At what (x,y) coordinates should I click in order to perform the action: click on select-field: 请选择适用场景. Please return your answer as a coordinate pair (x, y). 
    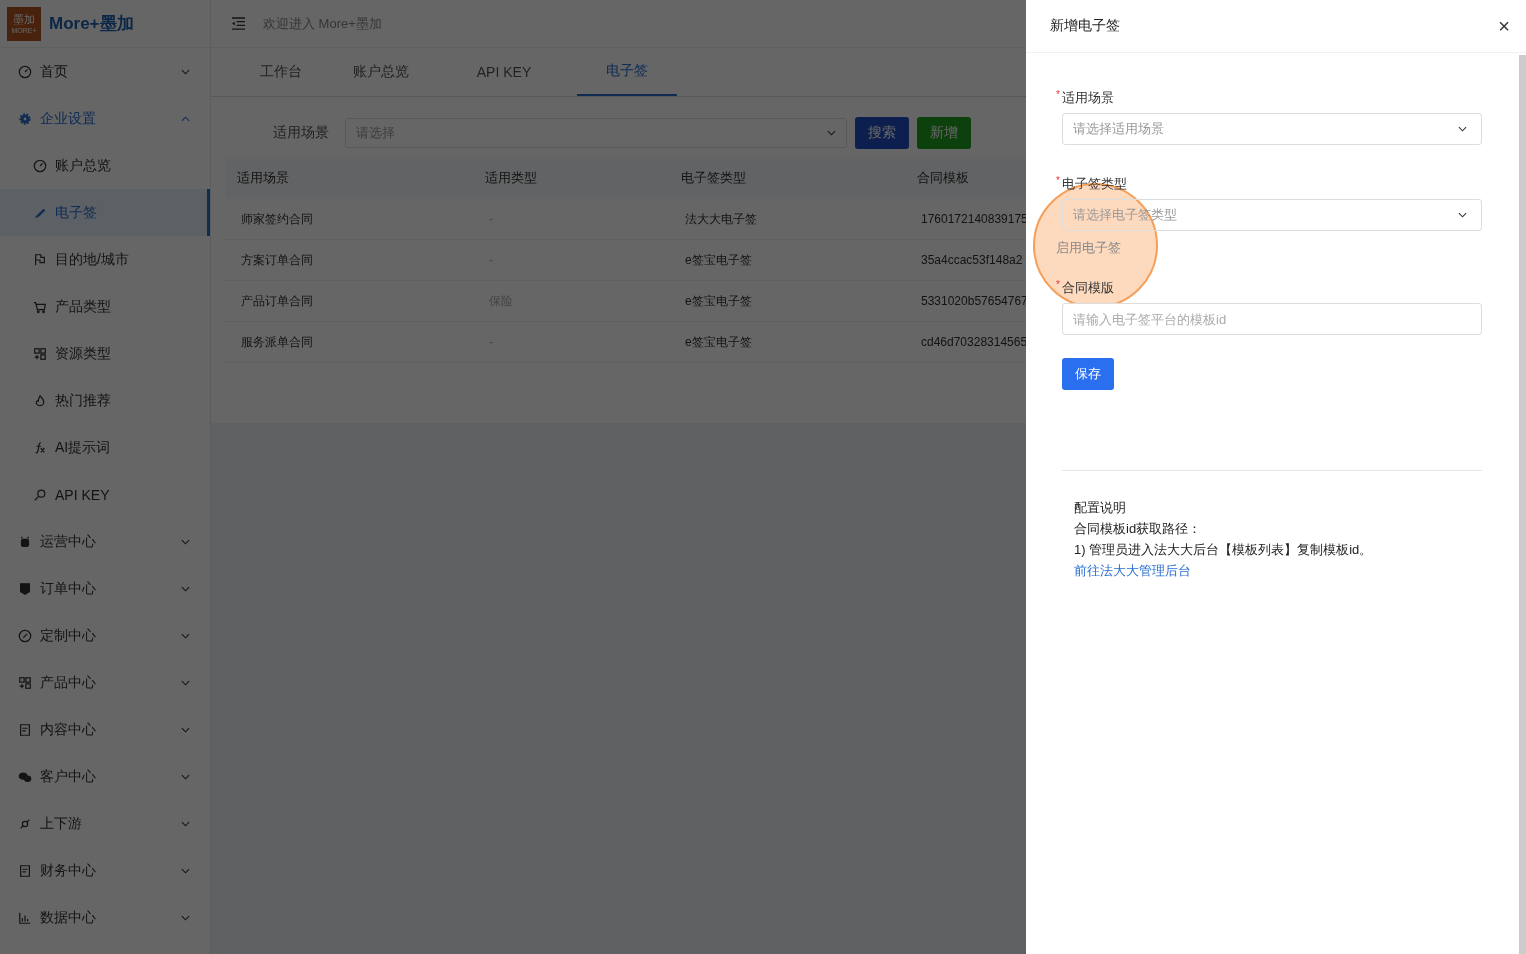
    Looking at the image, I should click on (1272, 129).